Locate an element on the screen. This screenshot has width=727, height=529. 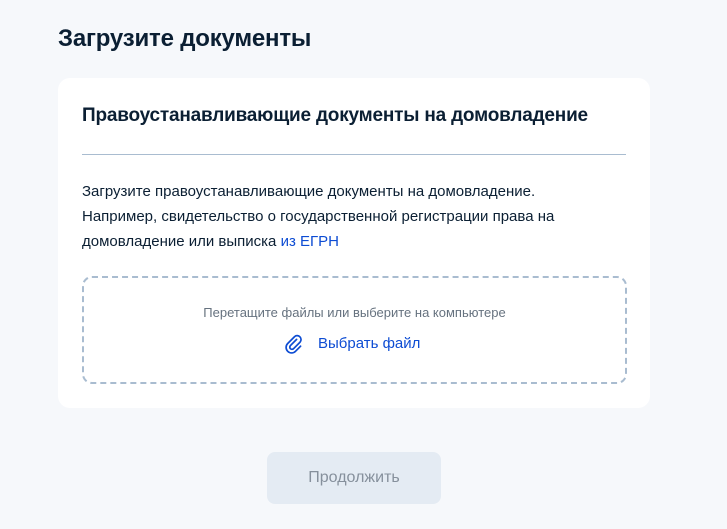
page-title: Загрузите документы is located at coordinates (185, 38).